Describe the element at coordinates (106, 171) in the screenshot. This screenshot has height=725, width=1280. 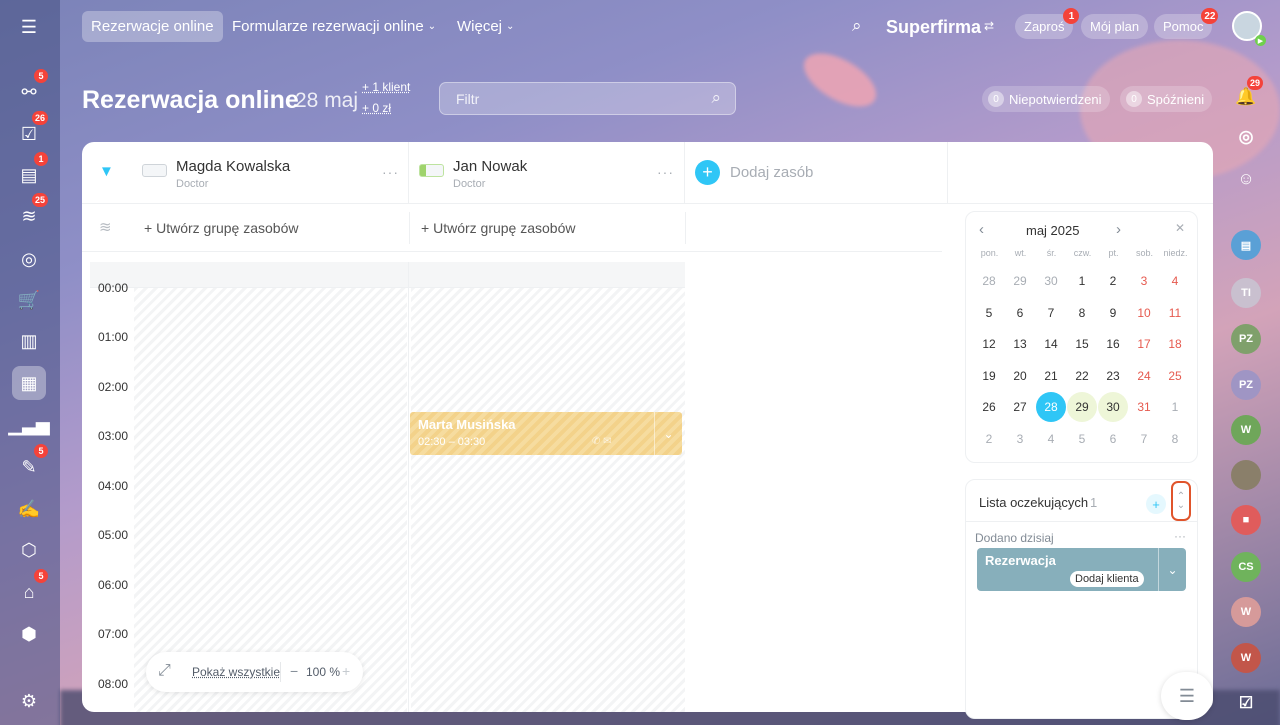
I see `funnel-icon: ▼` at that location.